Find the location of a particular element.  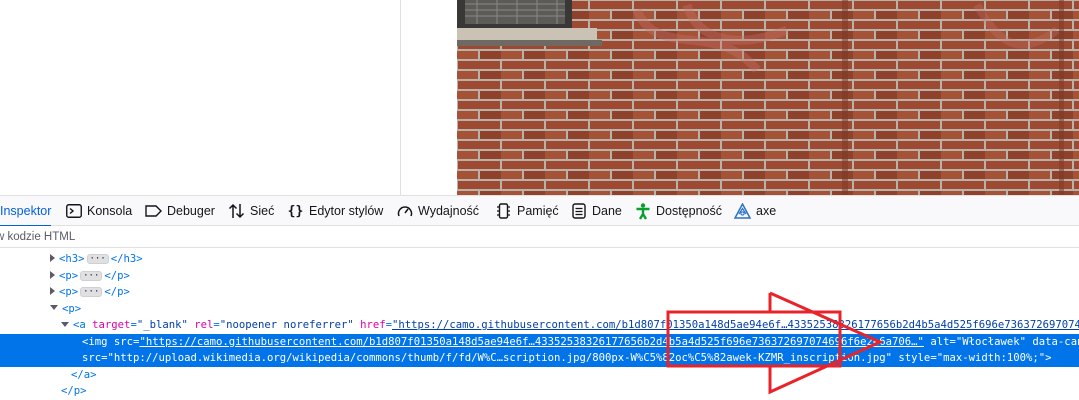

tab-inspector: Inspektor is located at coordinates (26, 211).